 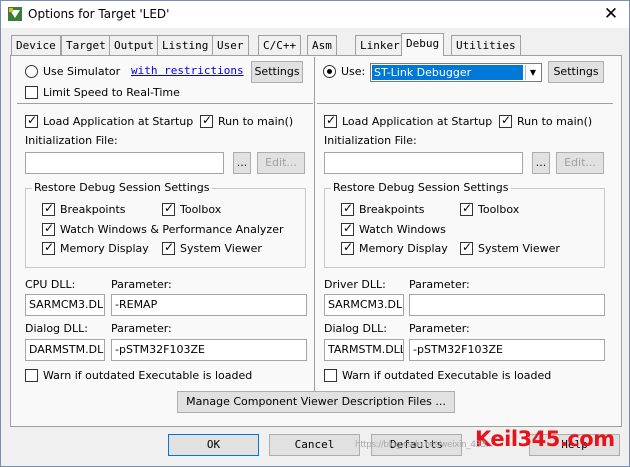 I want to click on driver-dll-parameter-label: Parameter:, so click(x=439, y=284).